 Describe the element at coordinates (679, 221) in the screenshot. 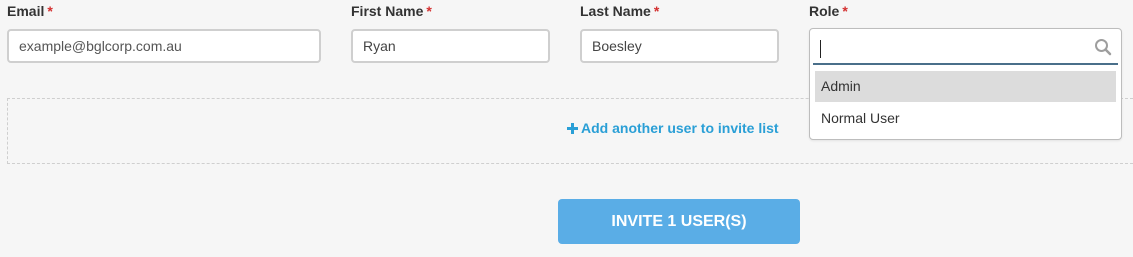

I see `invite-users-button: INVITE 1 USER(S)` at that location.